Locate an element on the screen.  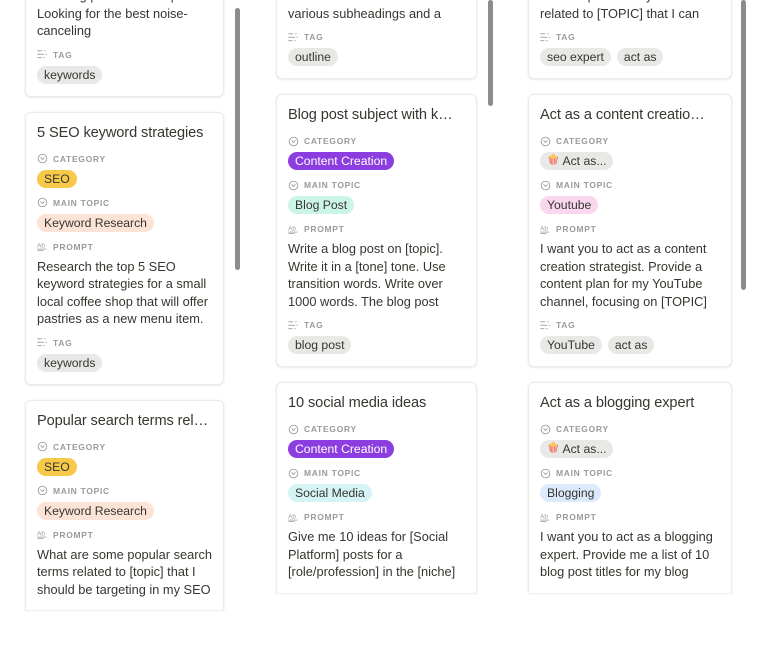
pill-label: Blog Post is located at coordinates (321, 205).